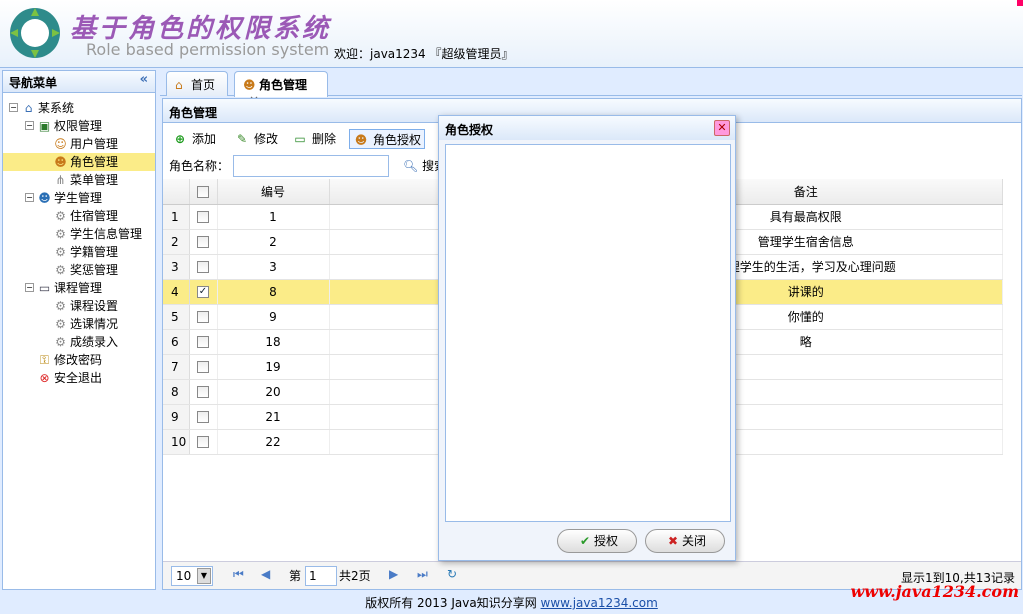 This screenshot has width=1023, height=614. I want to click on tab-role-management: ☻角色管理×, so click(281, 89).